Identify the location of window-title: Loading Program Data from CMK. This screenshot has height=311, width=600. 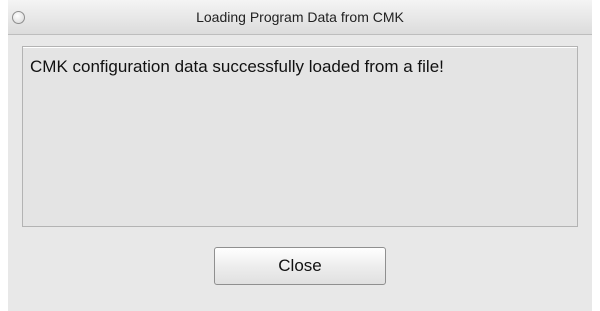
(300, 17).